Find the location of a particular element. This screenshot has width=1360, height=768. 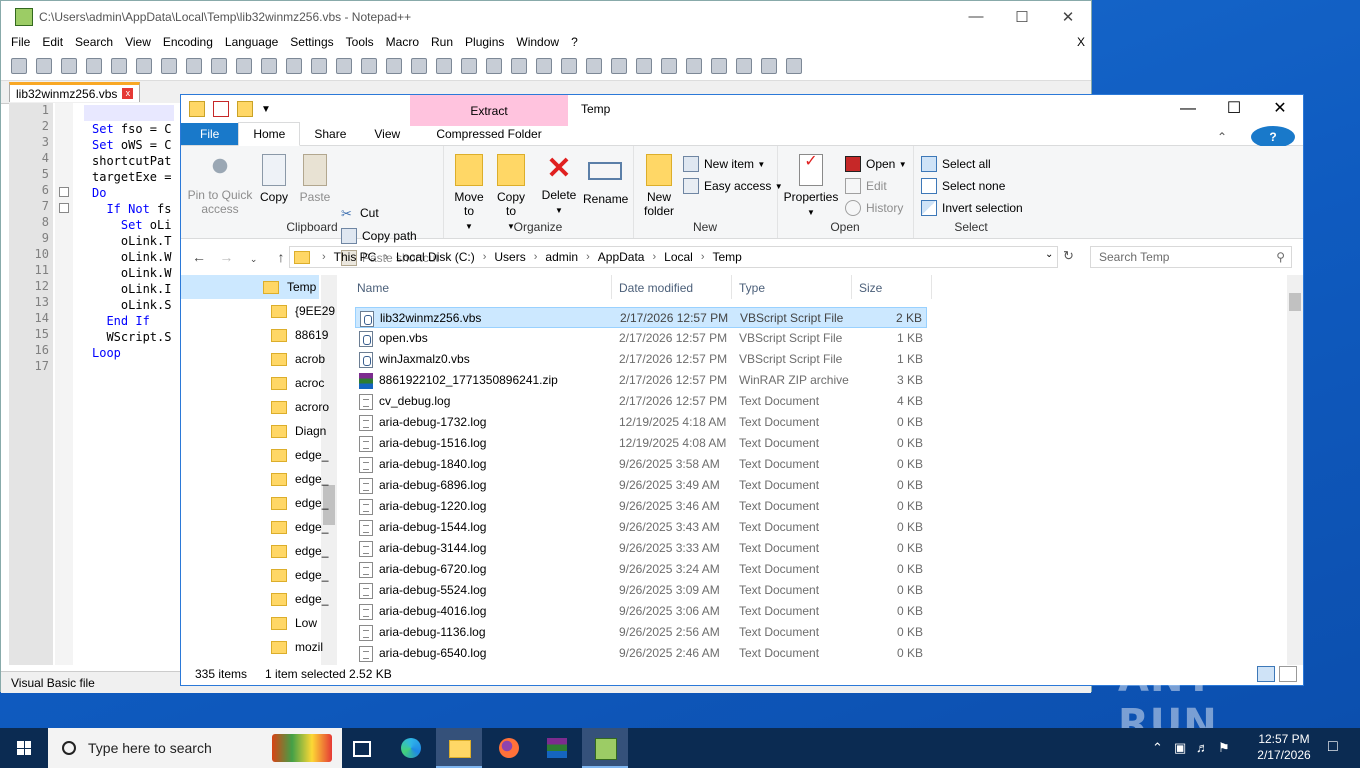

column-type: Type is located at coordinates (752, 288).